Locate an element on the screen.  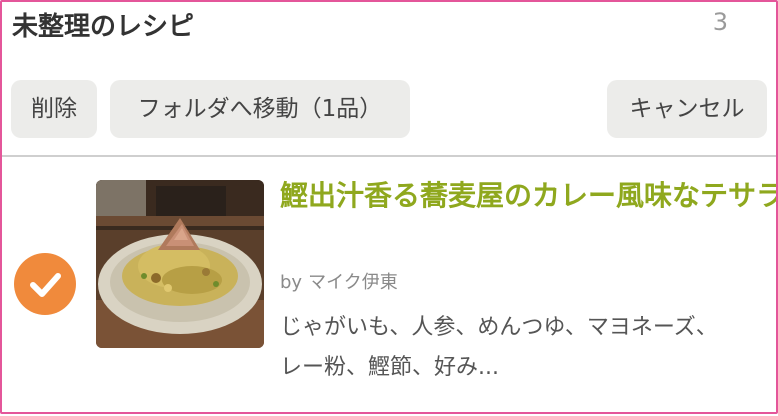
page-title: 未整理のレシピ is located at coordinates (103, 27).